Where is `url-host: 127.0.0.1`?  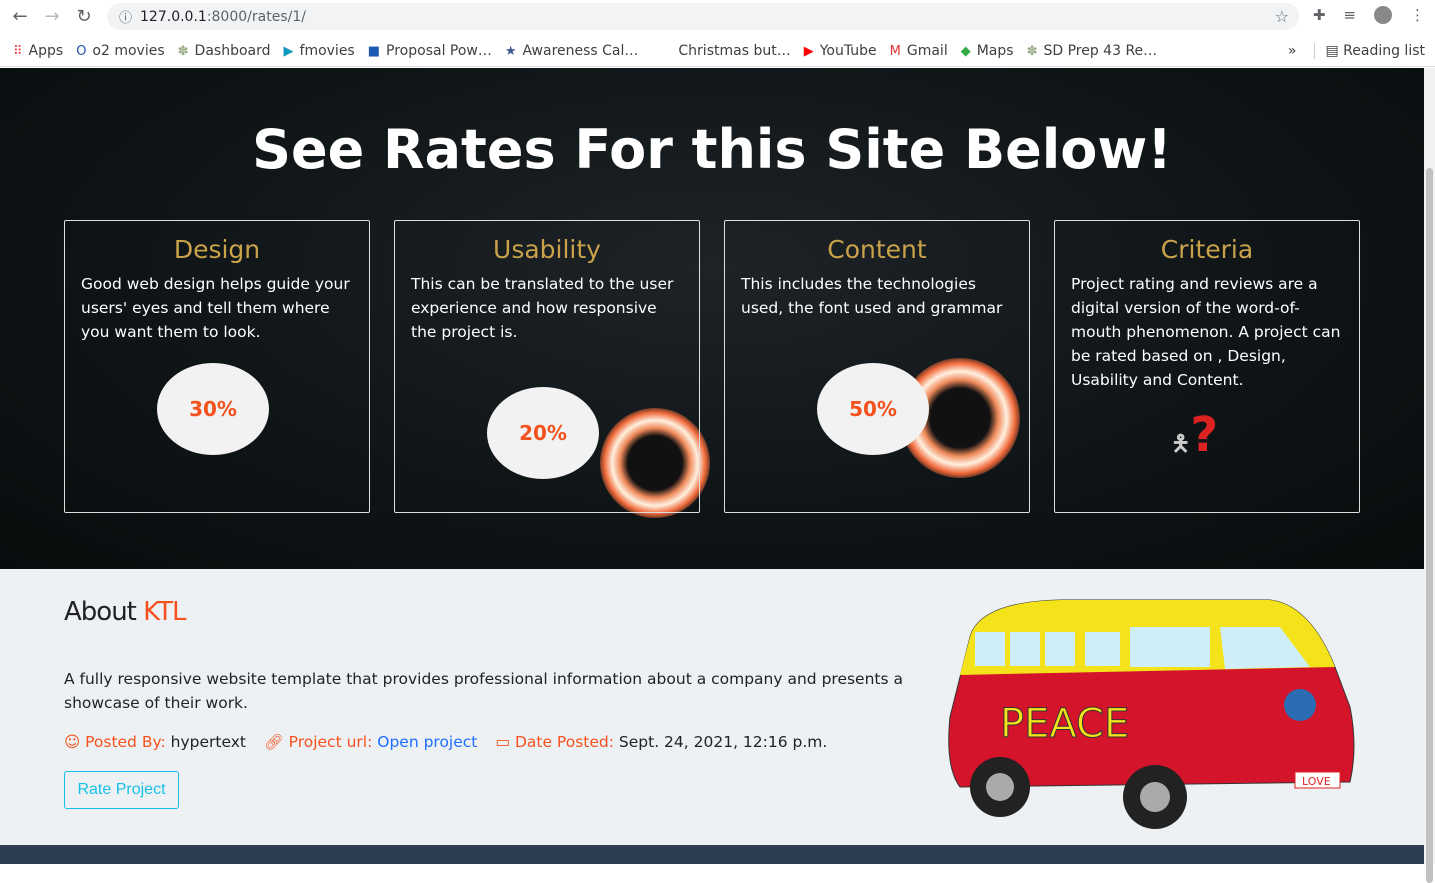
url-host: 127.0.0.1 is located at coordinates (173, 16).